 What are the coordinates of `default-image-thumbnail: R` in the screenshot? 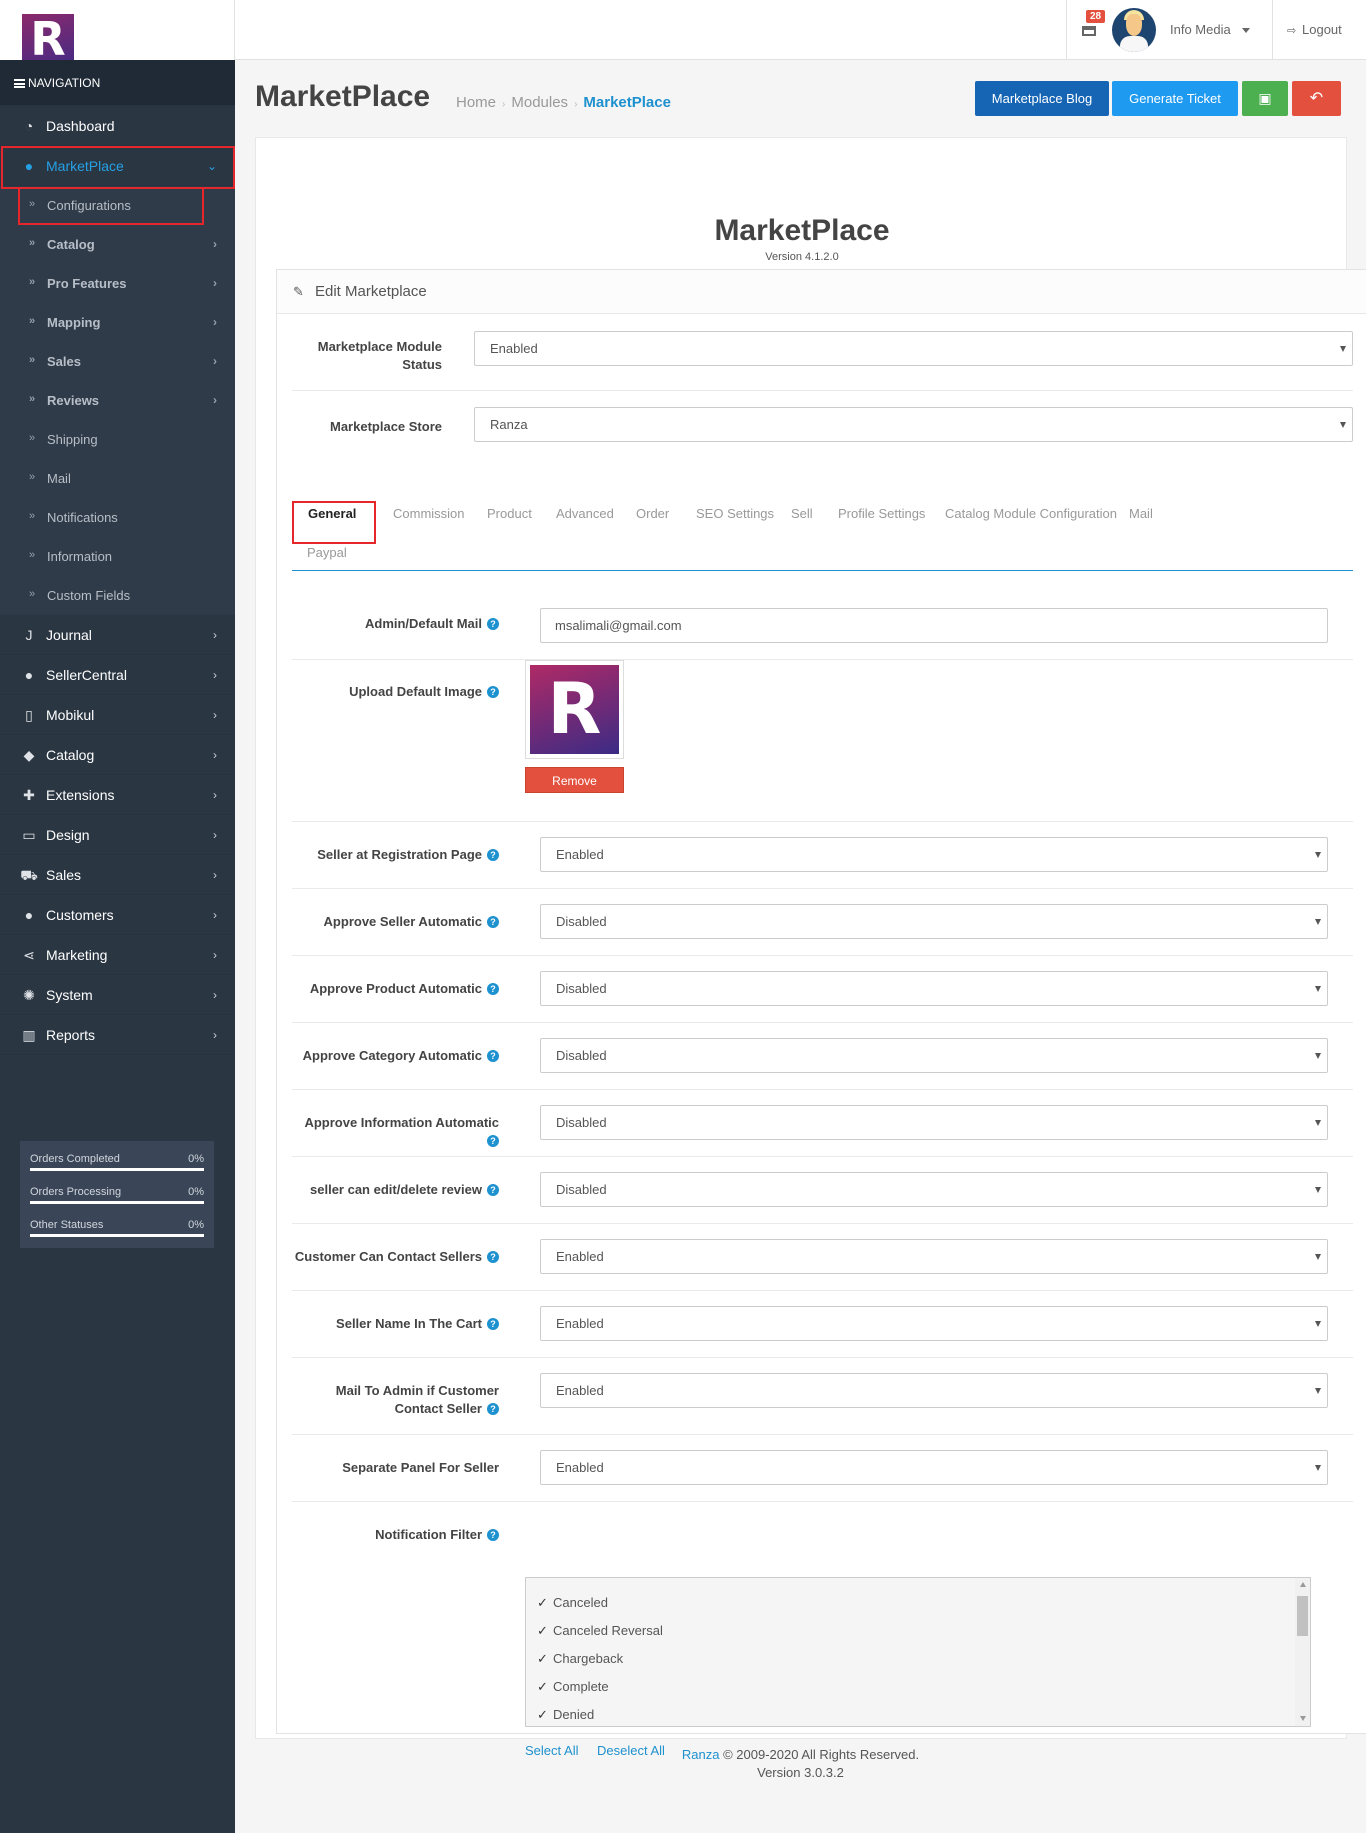 It's located at (574, 709).